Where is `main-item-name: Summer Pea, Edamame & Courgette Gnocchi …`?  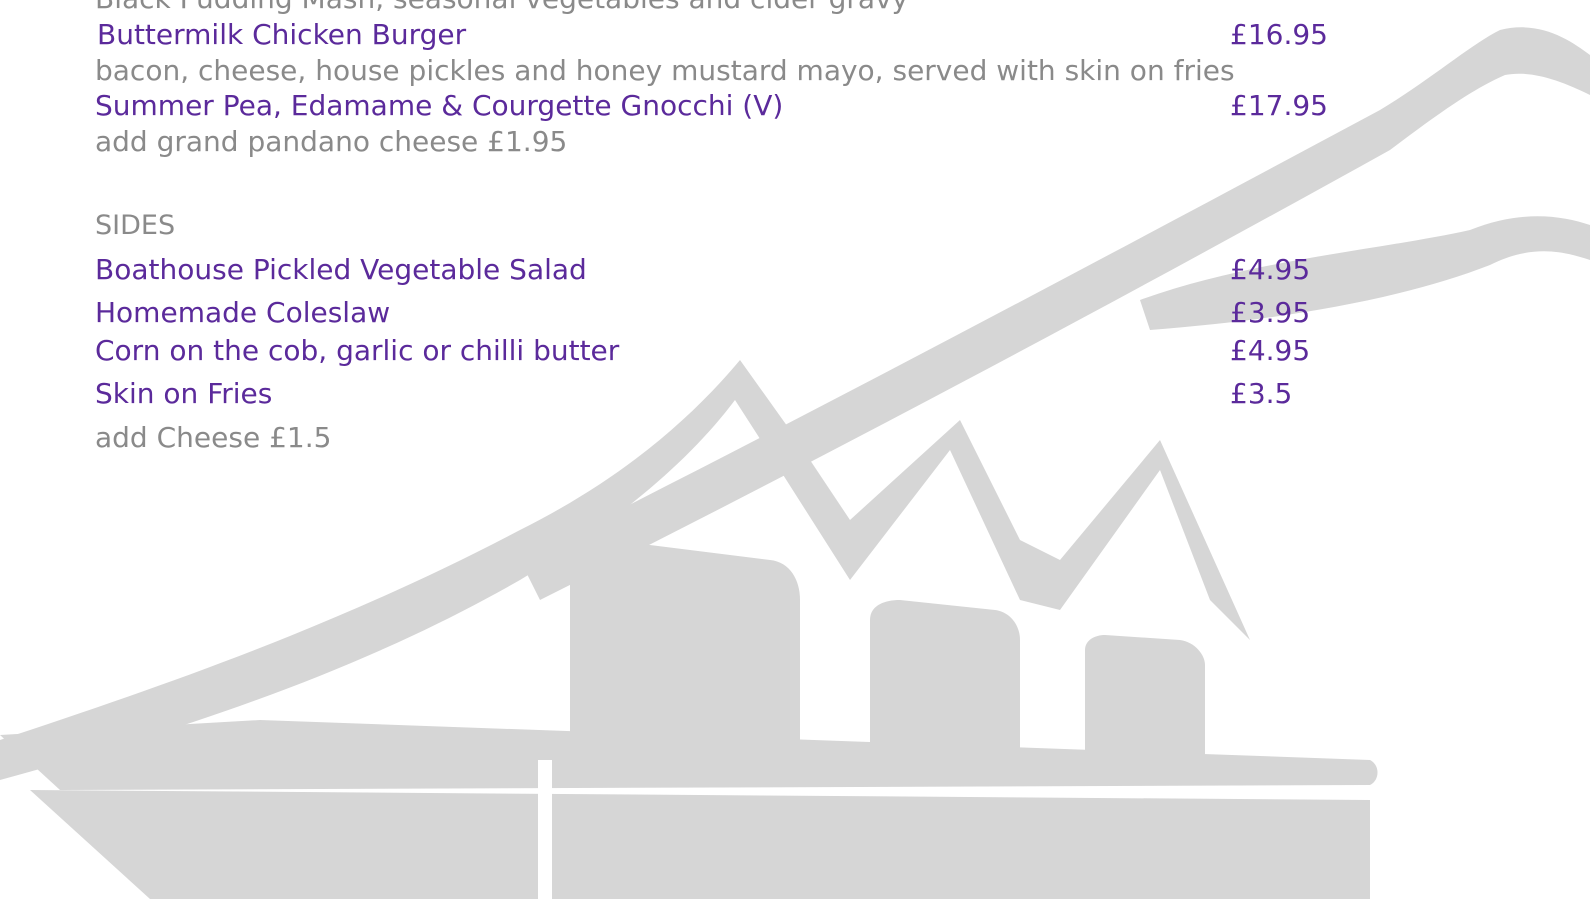 main-item-name: Summer Pea, Edamame & Courgette Gnocchi … is located at coordinates (439, 105).